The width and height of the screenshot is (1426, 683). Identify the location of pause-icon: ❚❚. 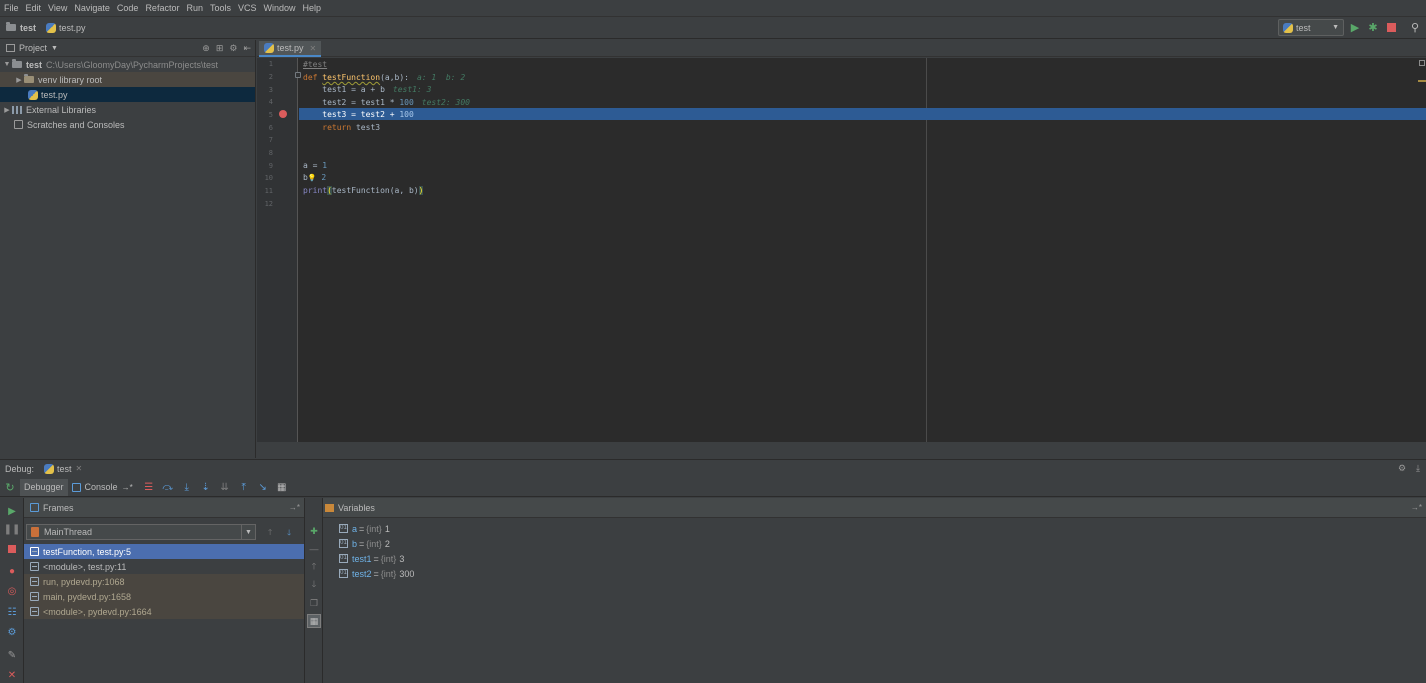
(12, 529).